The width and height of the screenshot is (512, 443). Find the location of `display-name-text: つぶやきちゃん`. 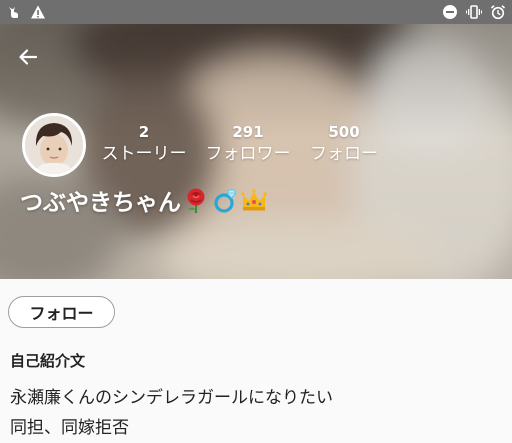

display-name-text: つぶやきちゃん is located at coordinates (100, 203).